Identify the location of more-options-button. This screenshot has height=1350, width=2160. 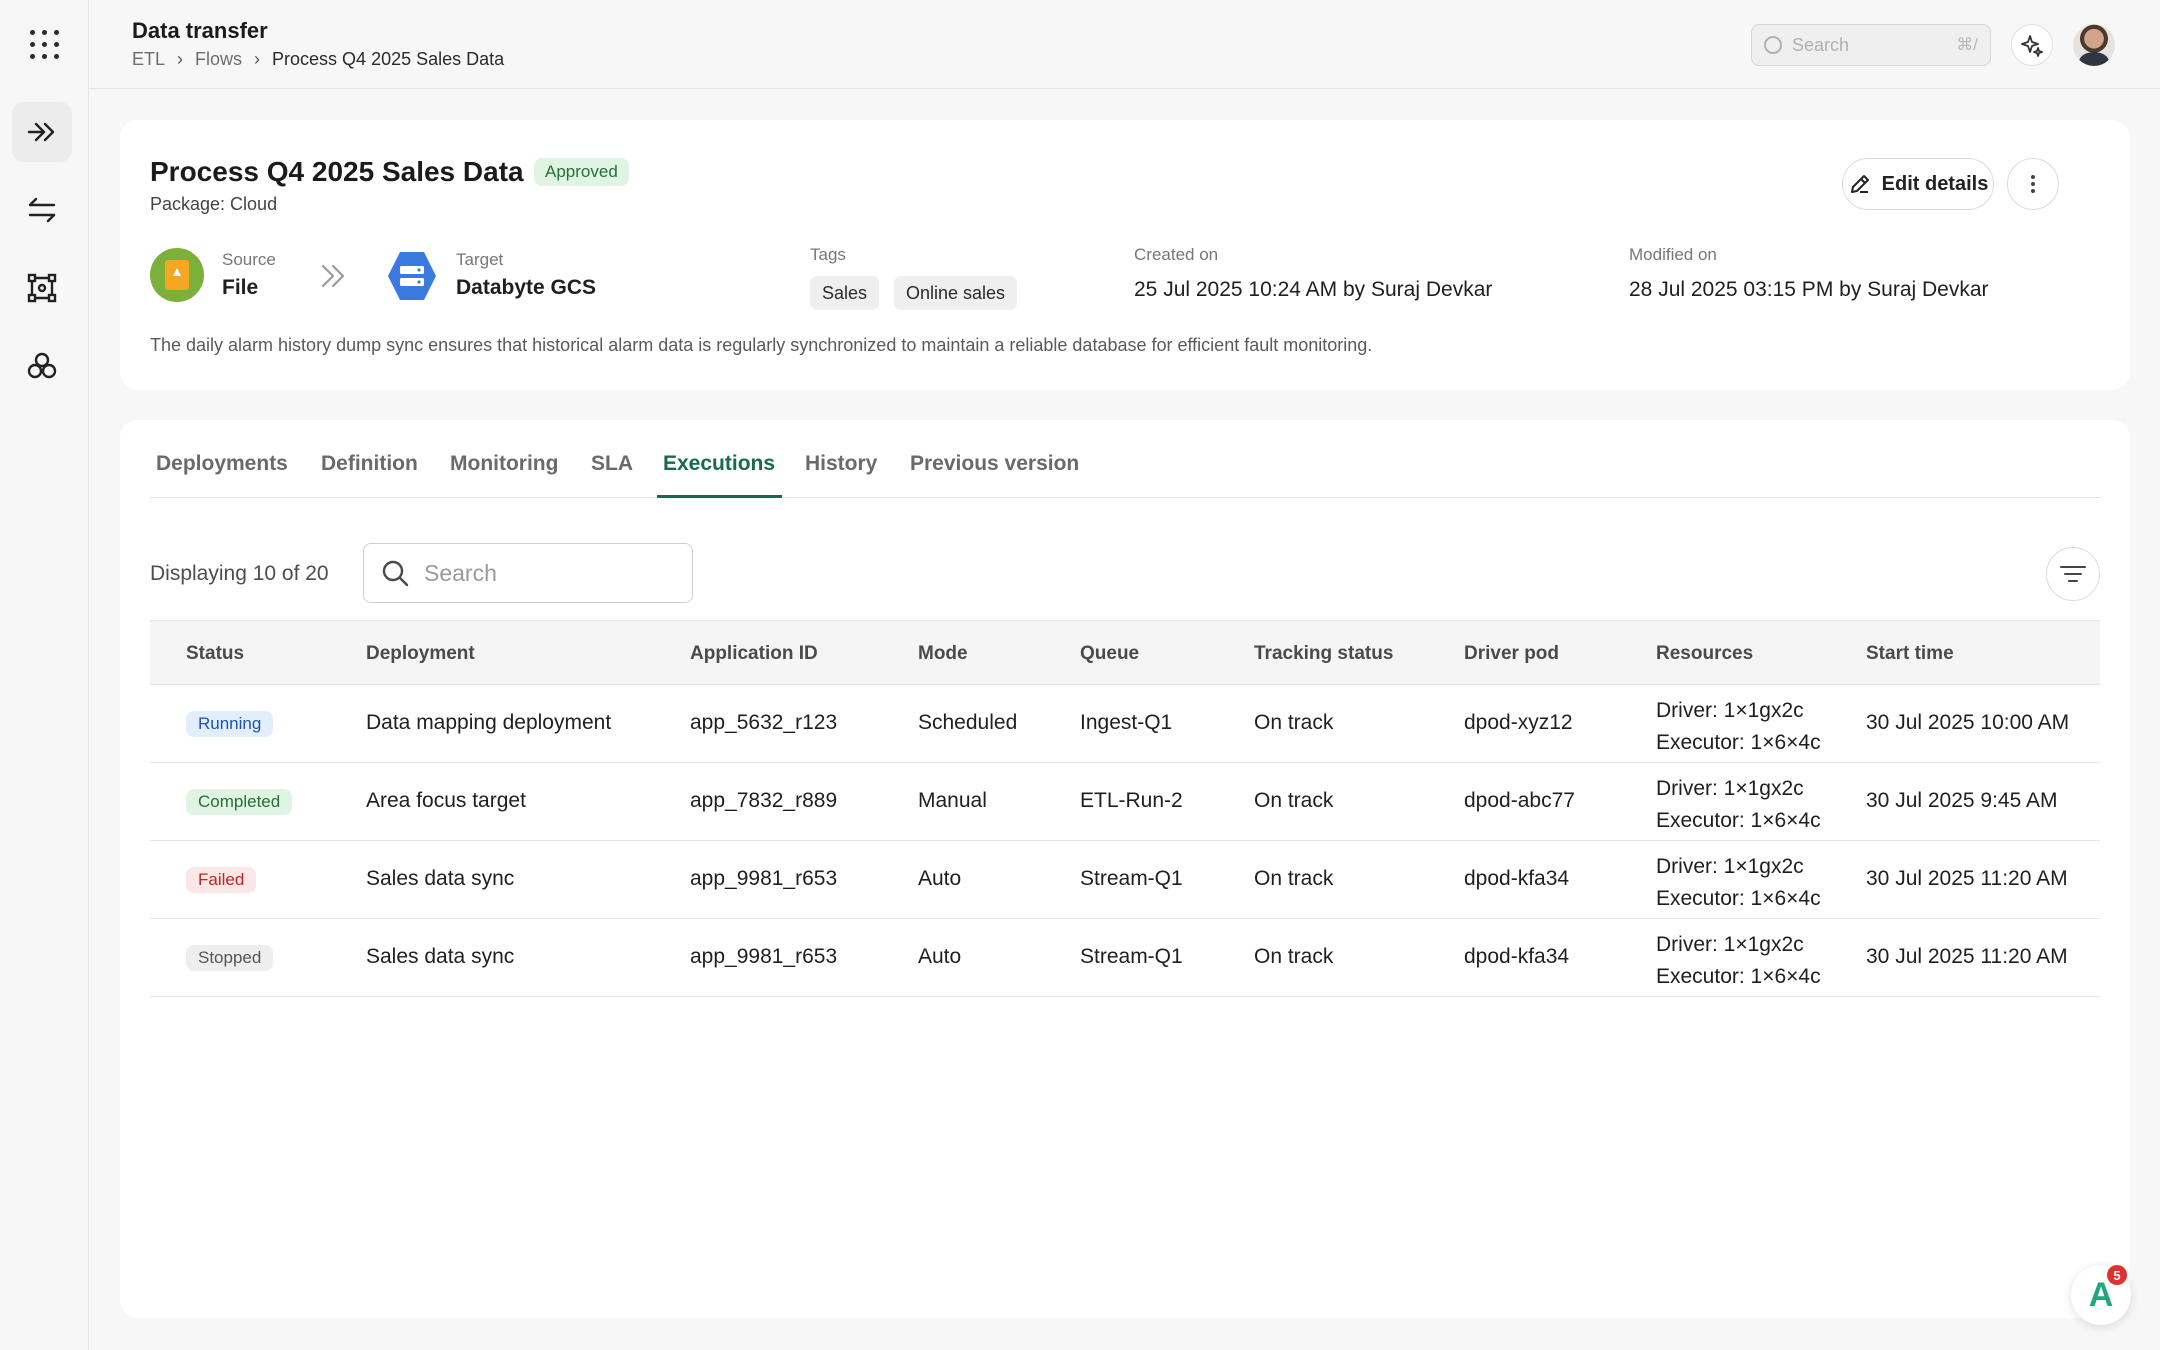
(2033, 184).